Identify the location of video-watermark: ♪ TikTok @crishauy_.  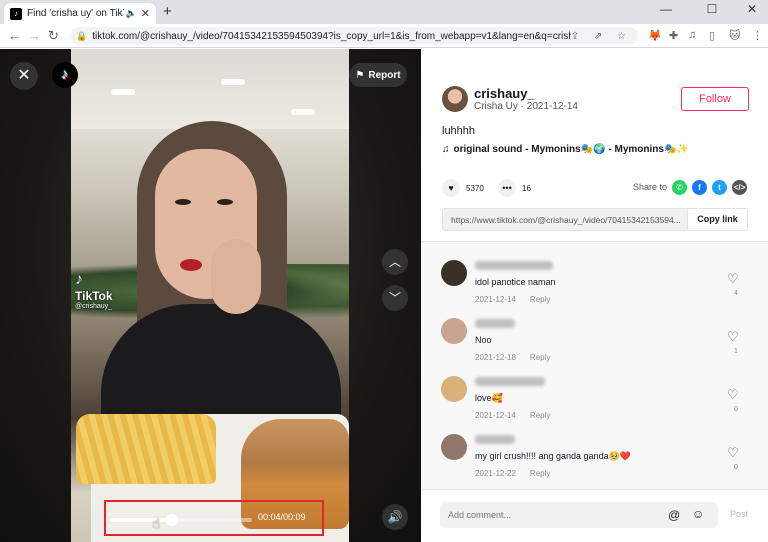
(94, 290).